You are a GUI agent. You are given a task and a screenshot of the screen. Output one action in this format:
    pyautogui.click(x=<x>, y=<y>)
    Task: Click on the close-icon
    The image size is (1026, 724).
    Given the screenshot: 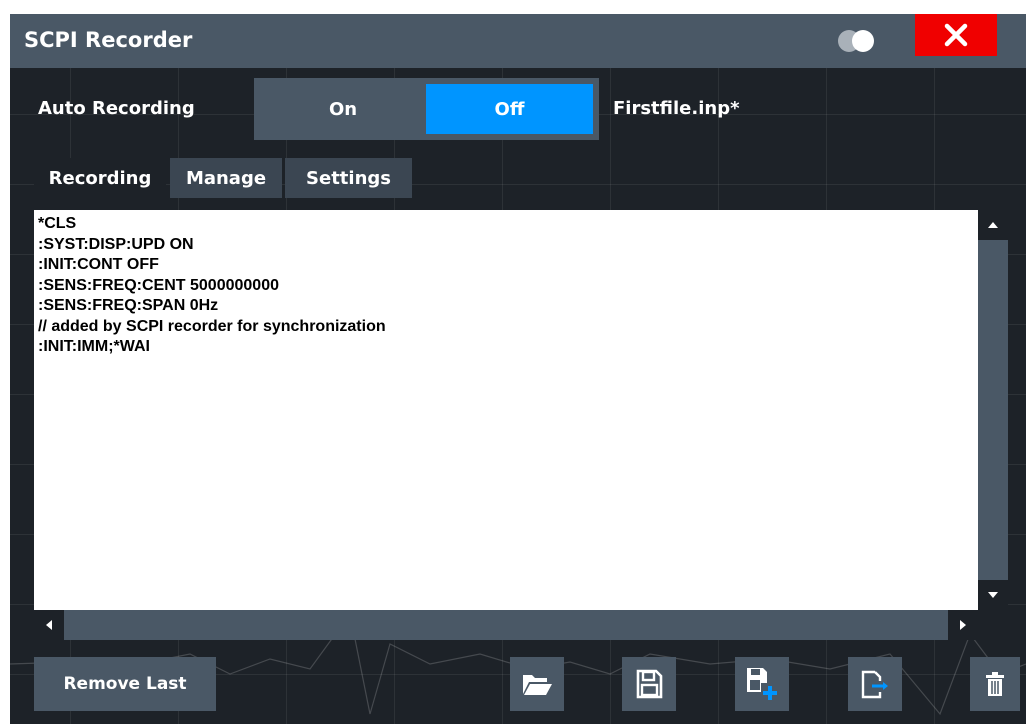 What is the action you would take?
    pyautogui.click(x=956, y=35)
    